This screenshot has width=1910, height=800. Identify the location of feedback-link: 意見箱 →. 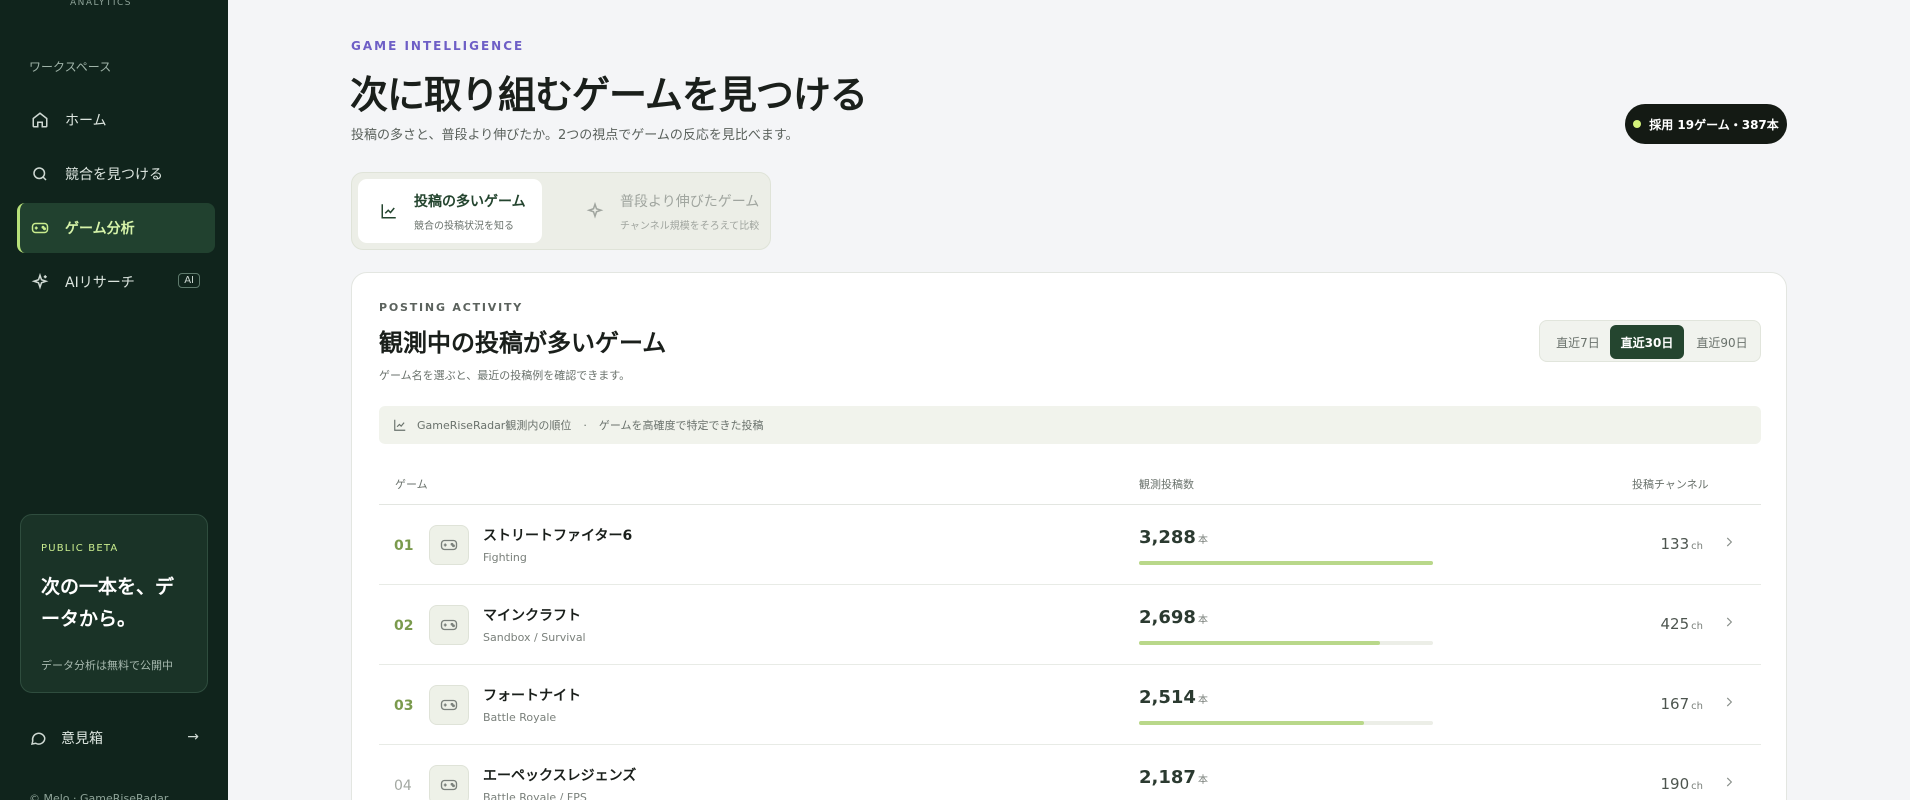
(114, 738).